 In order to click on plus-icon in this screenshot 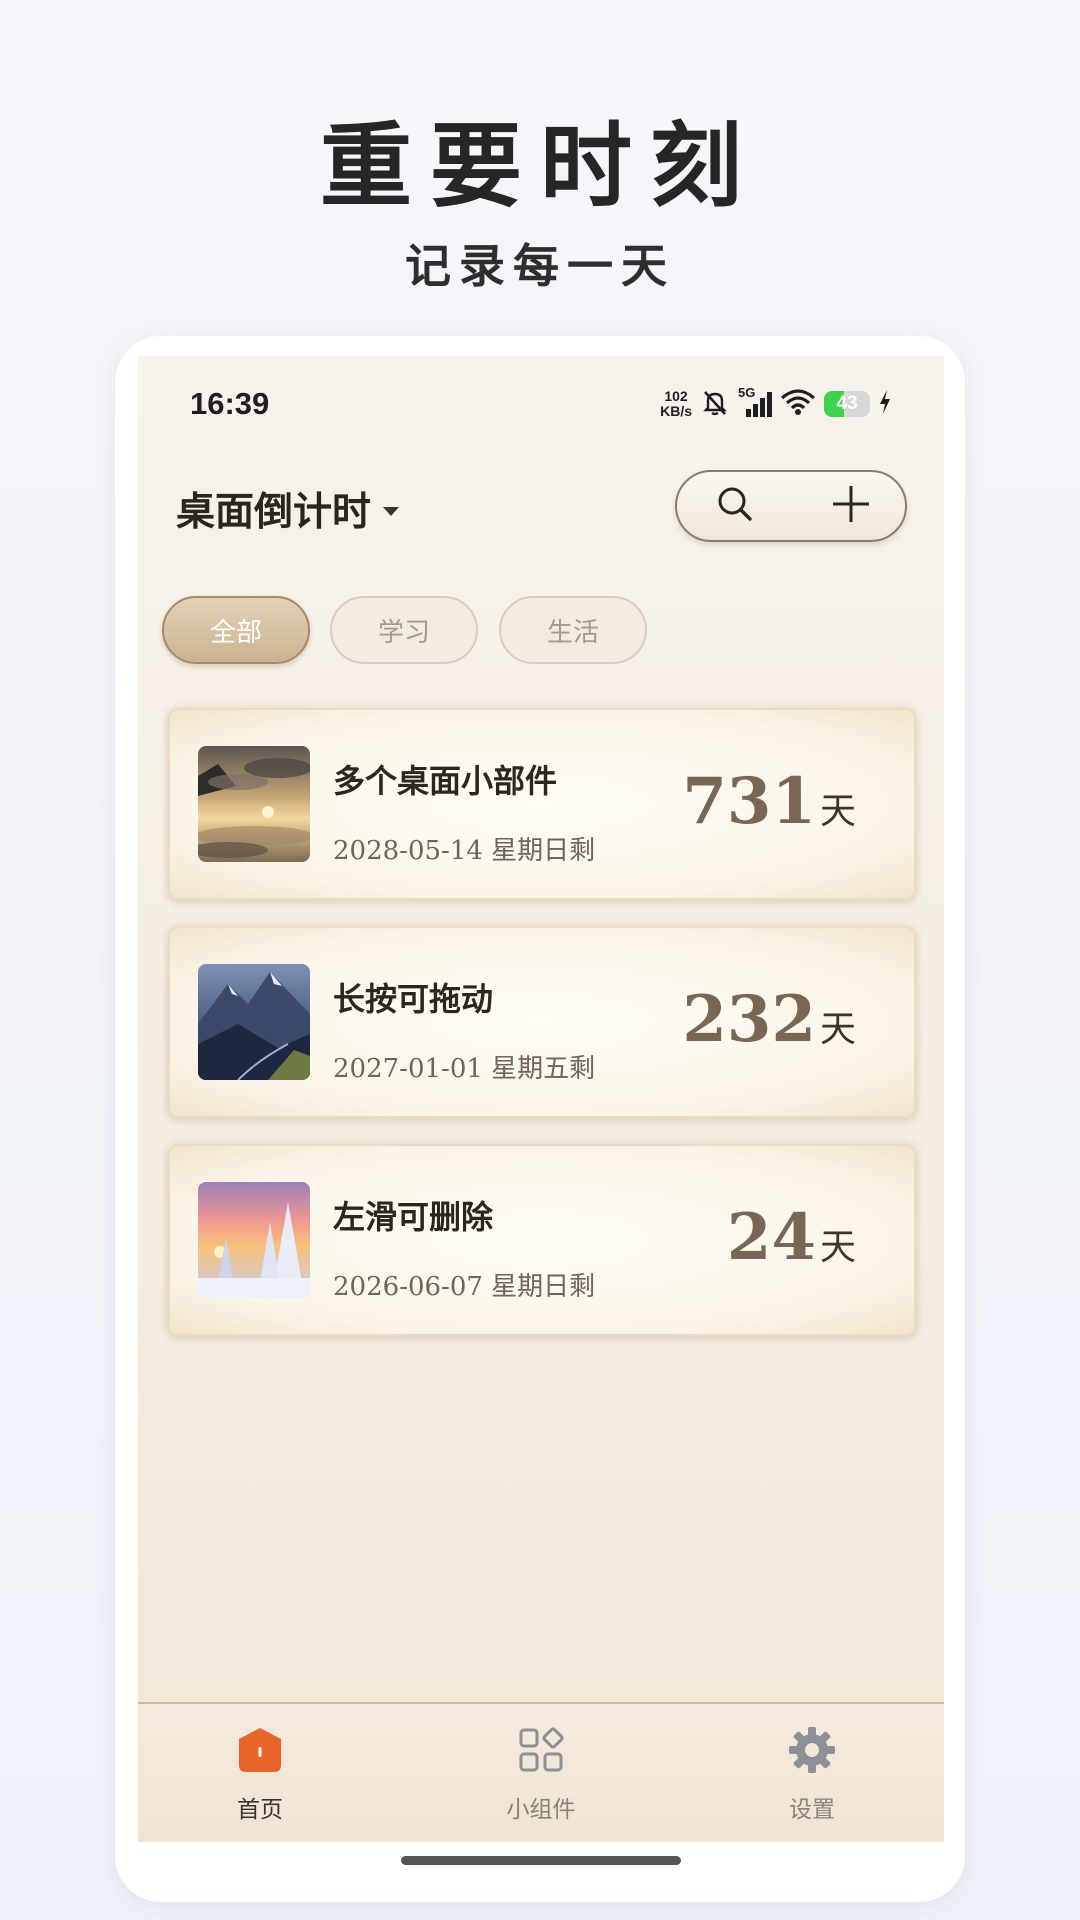, I will do `click(851, 506)`.